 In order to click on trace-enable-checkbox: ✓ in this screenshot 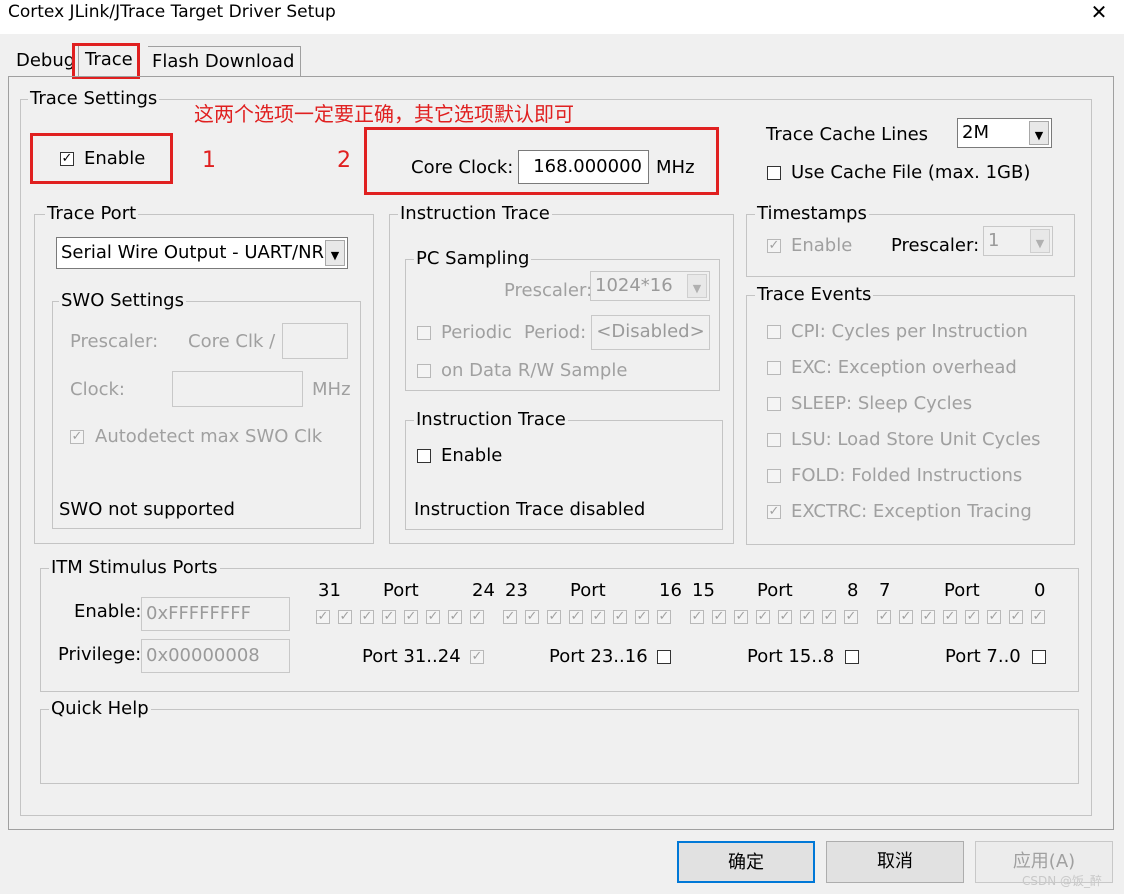, I will do `click(67, 159)`.